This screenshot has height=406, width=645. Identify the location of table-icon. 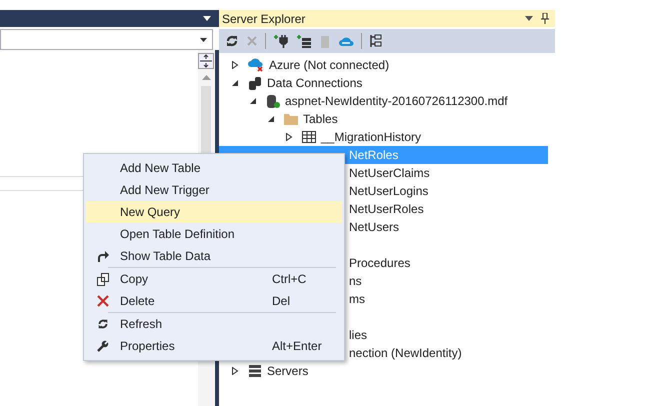
(309, 137).